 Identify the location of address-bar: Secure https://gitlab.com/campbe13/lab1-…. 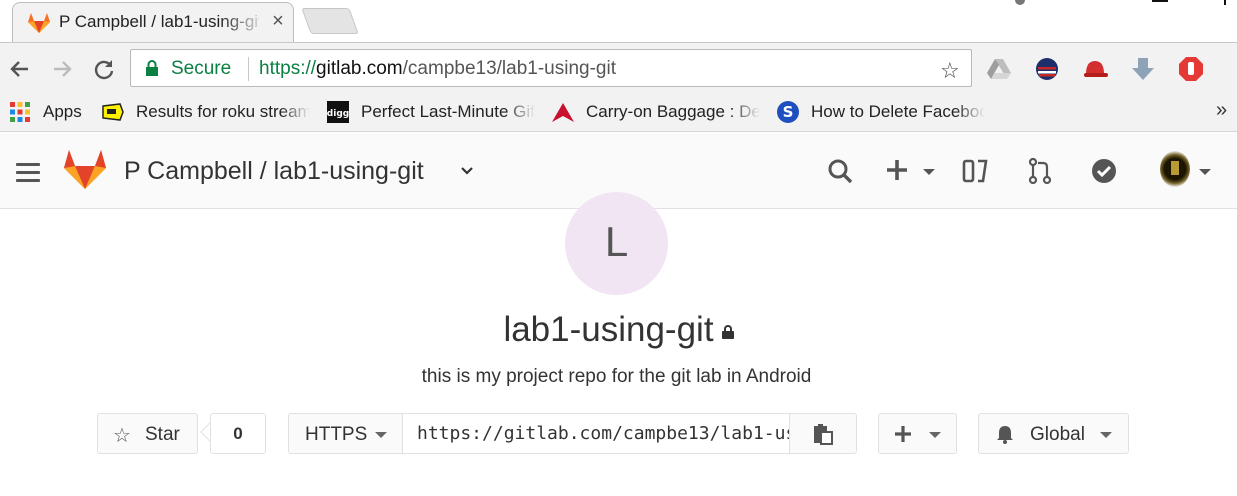
(551, 68).